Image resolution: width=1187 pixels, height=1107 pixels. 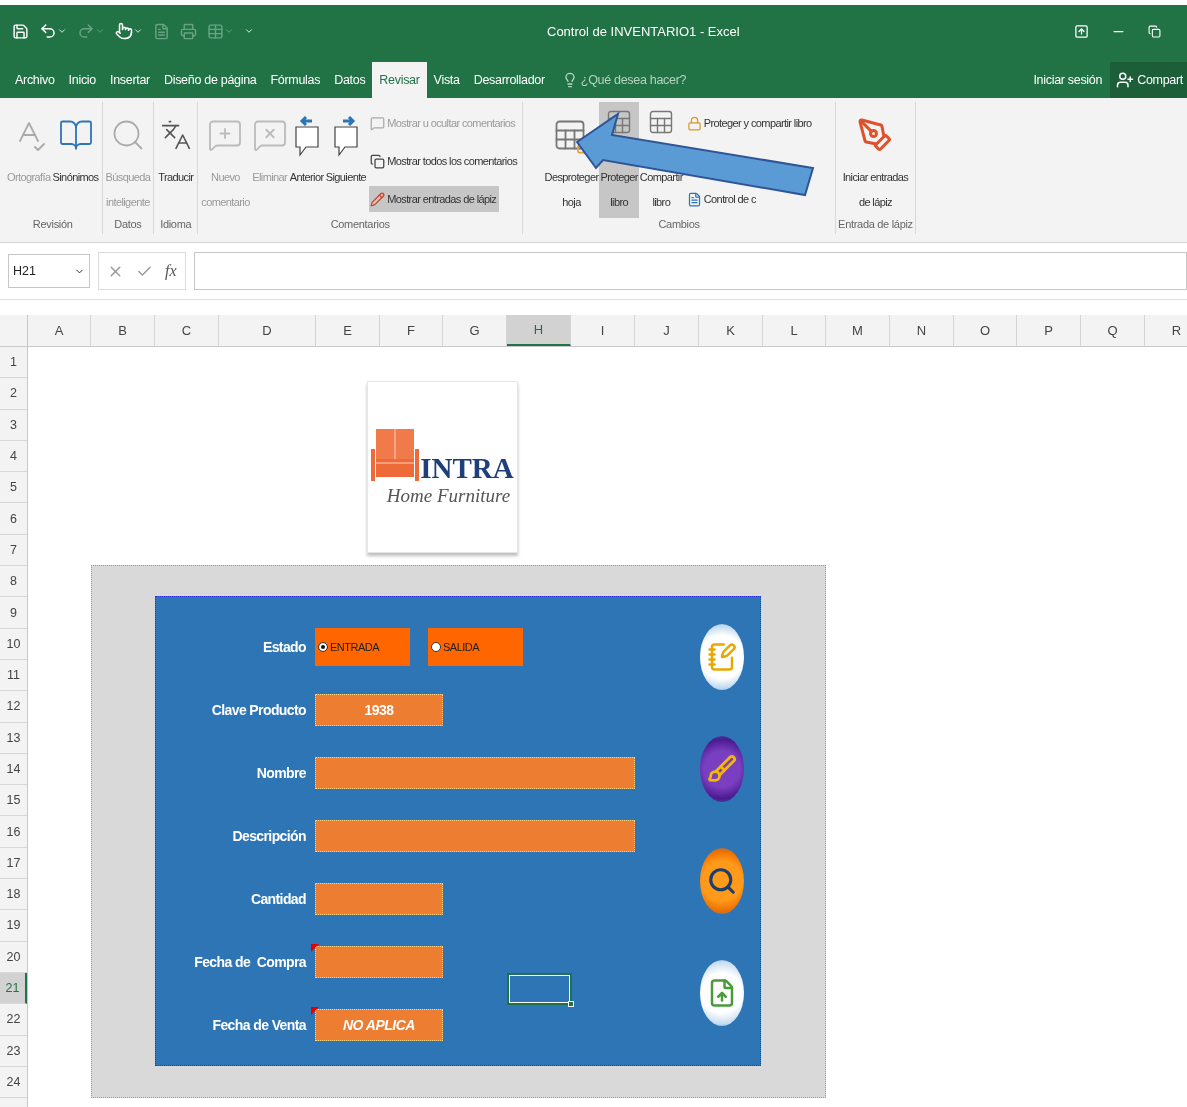 I want to click on ribbon-button: Compartir libro, so click(x=661, y=160).